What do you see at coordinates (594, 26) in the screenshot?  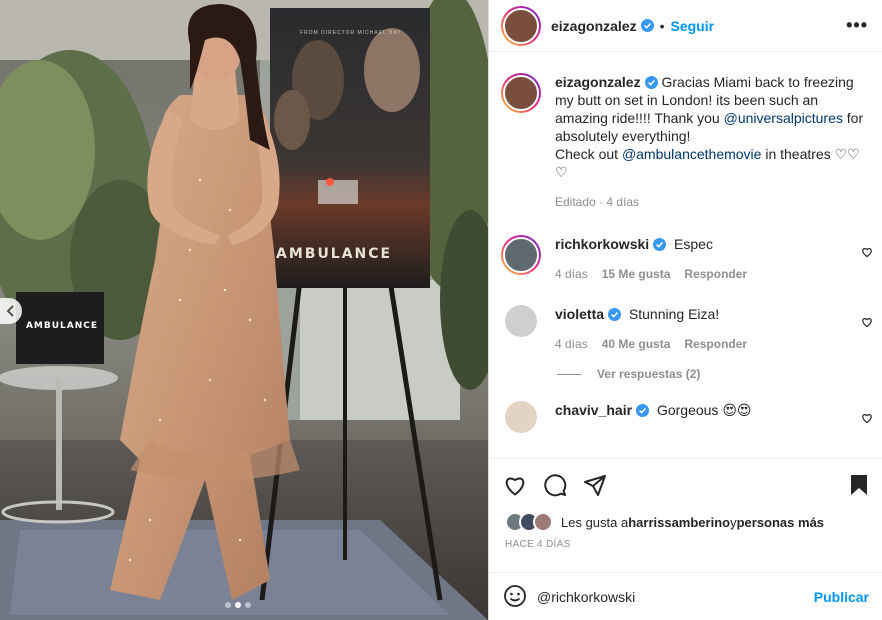 I see `author-username: eizagonzalez` at bounding box center [594, 26].